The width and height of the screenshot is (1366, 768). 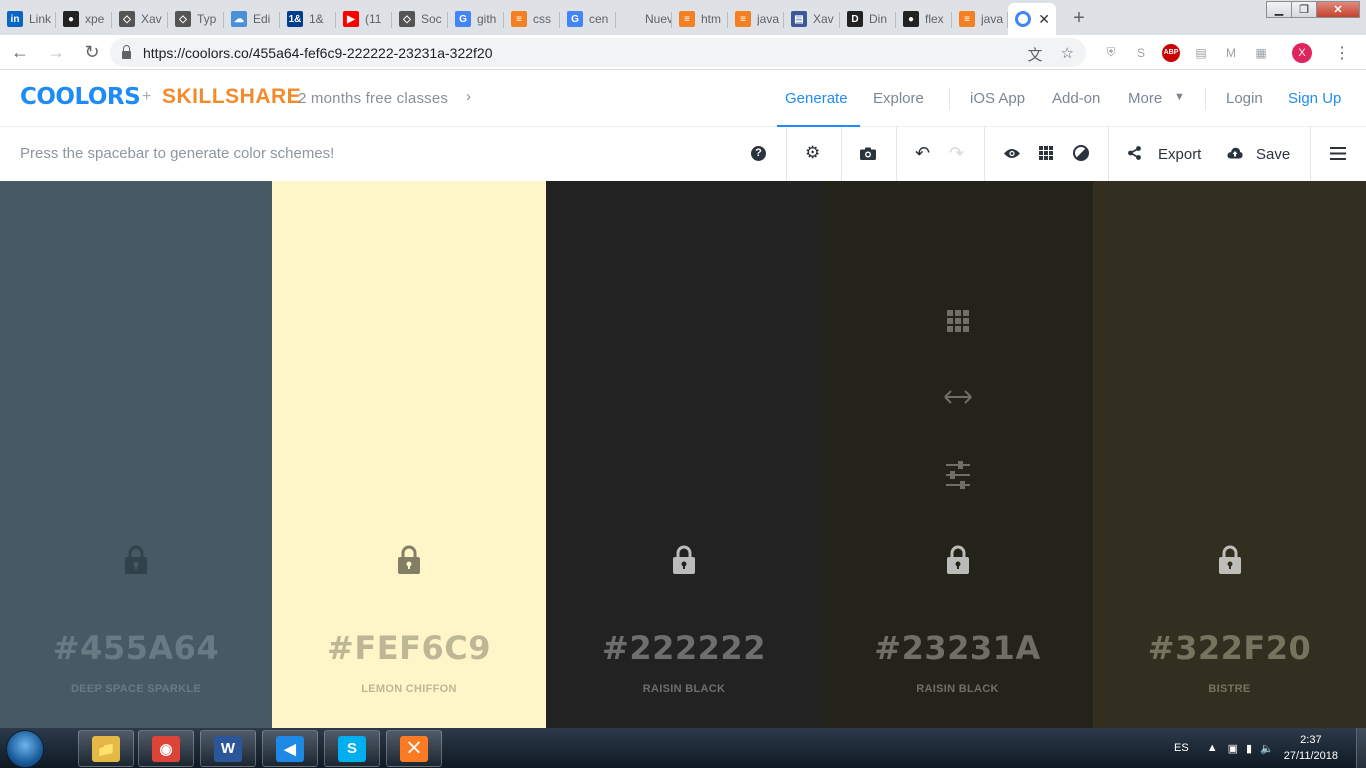 I want to click on browser-tab: ☁ Edi, so click(x=252, y=19).